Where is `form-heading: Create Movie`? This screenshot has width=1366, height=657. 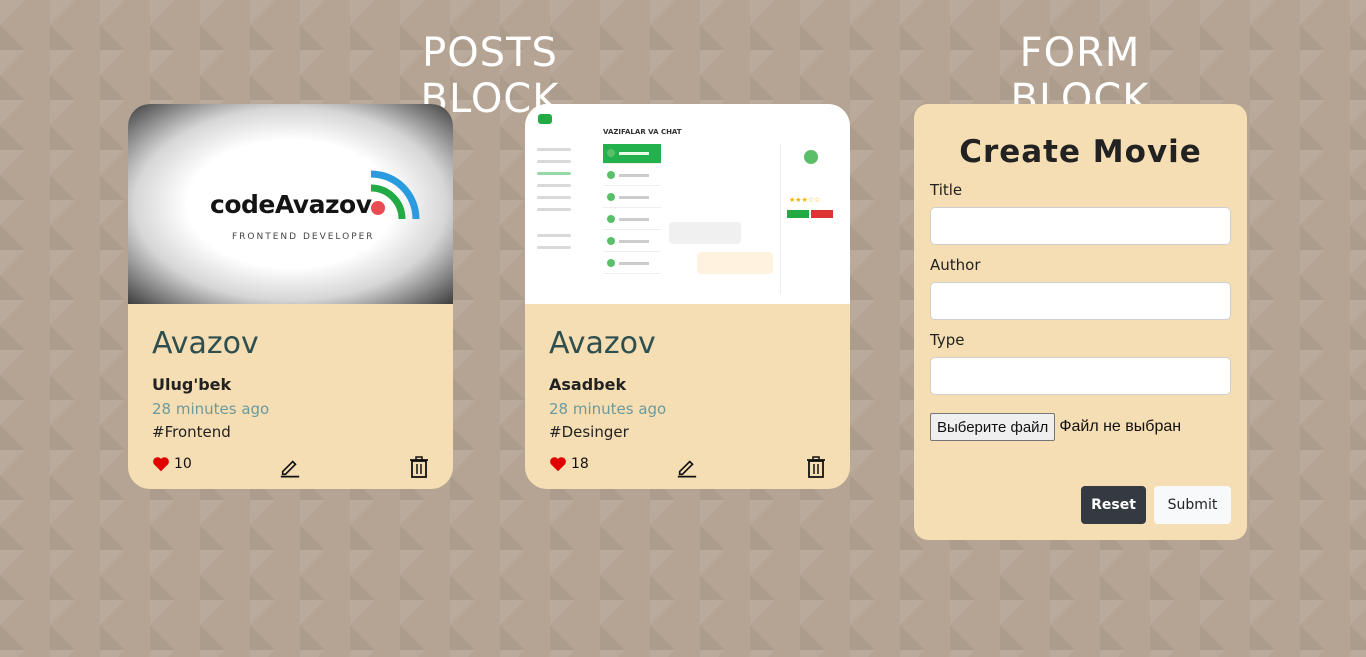 form-heading: Create Movie is located at coordinates (1080, 152).